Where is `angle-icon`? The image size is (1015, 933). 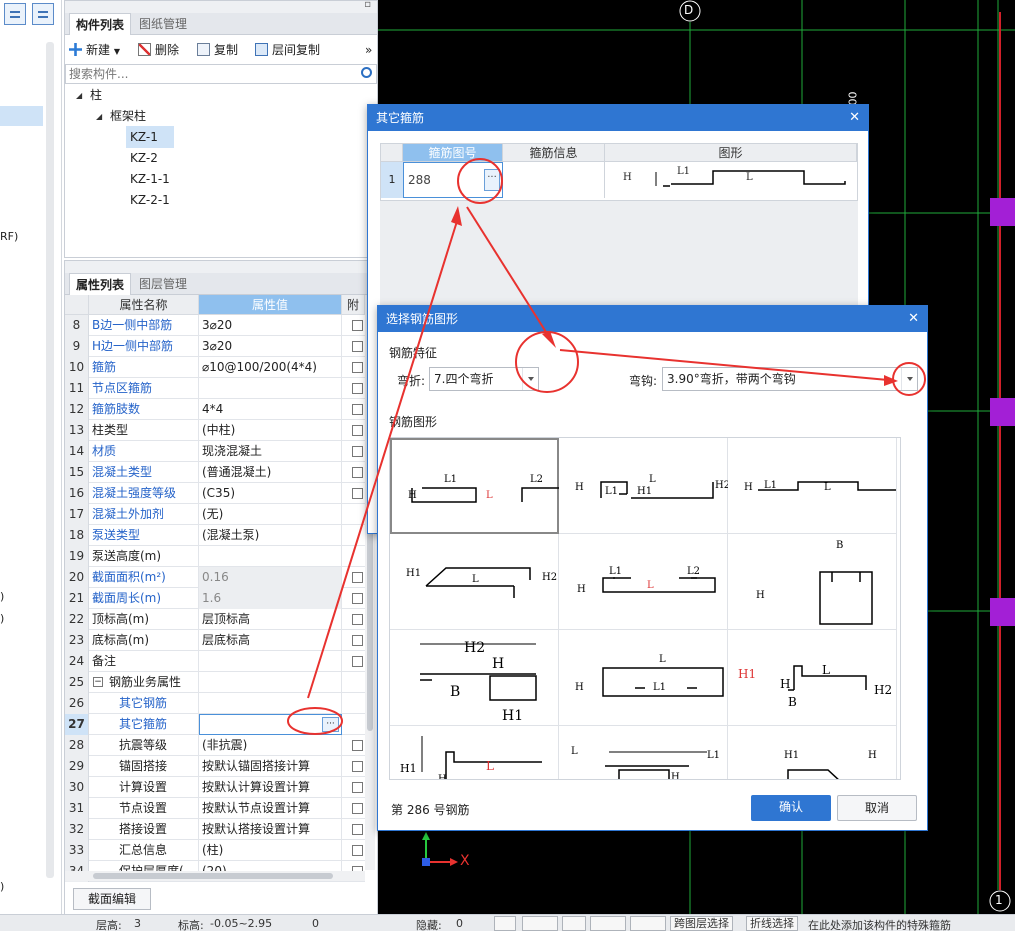 angle-icon is located at coordinates (608, 923).